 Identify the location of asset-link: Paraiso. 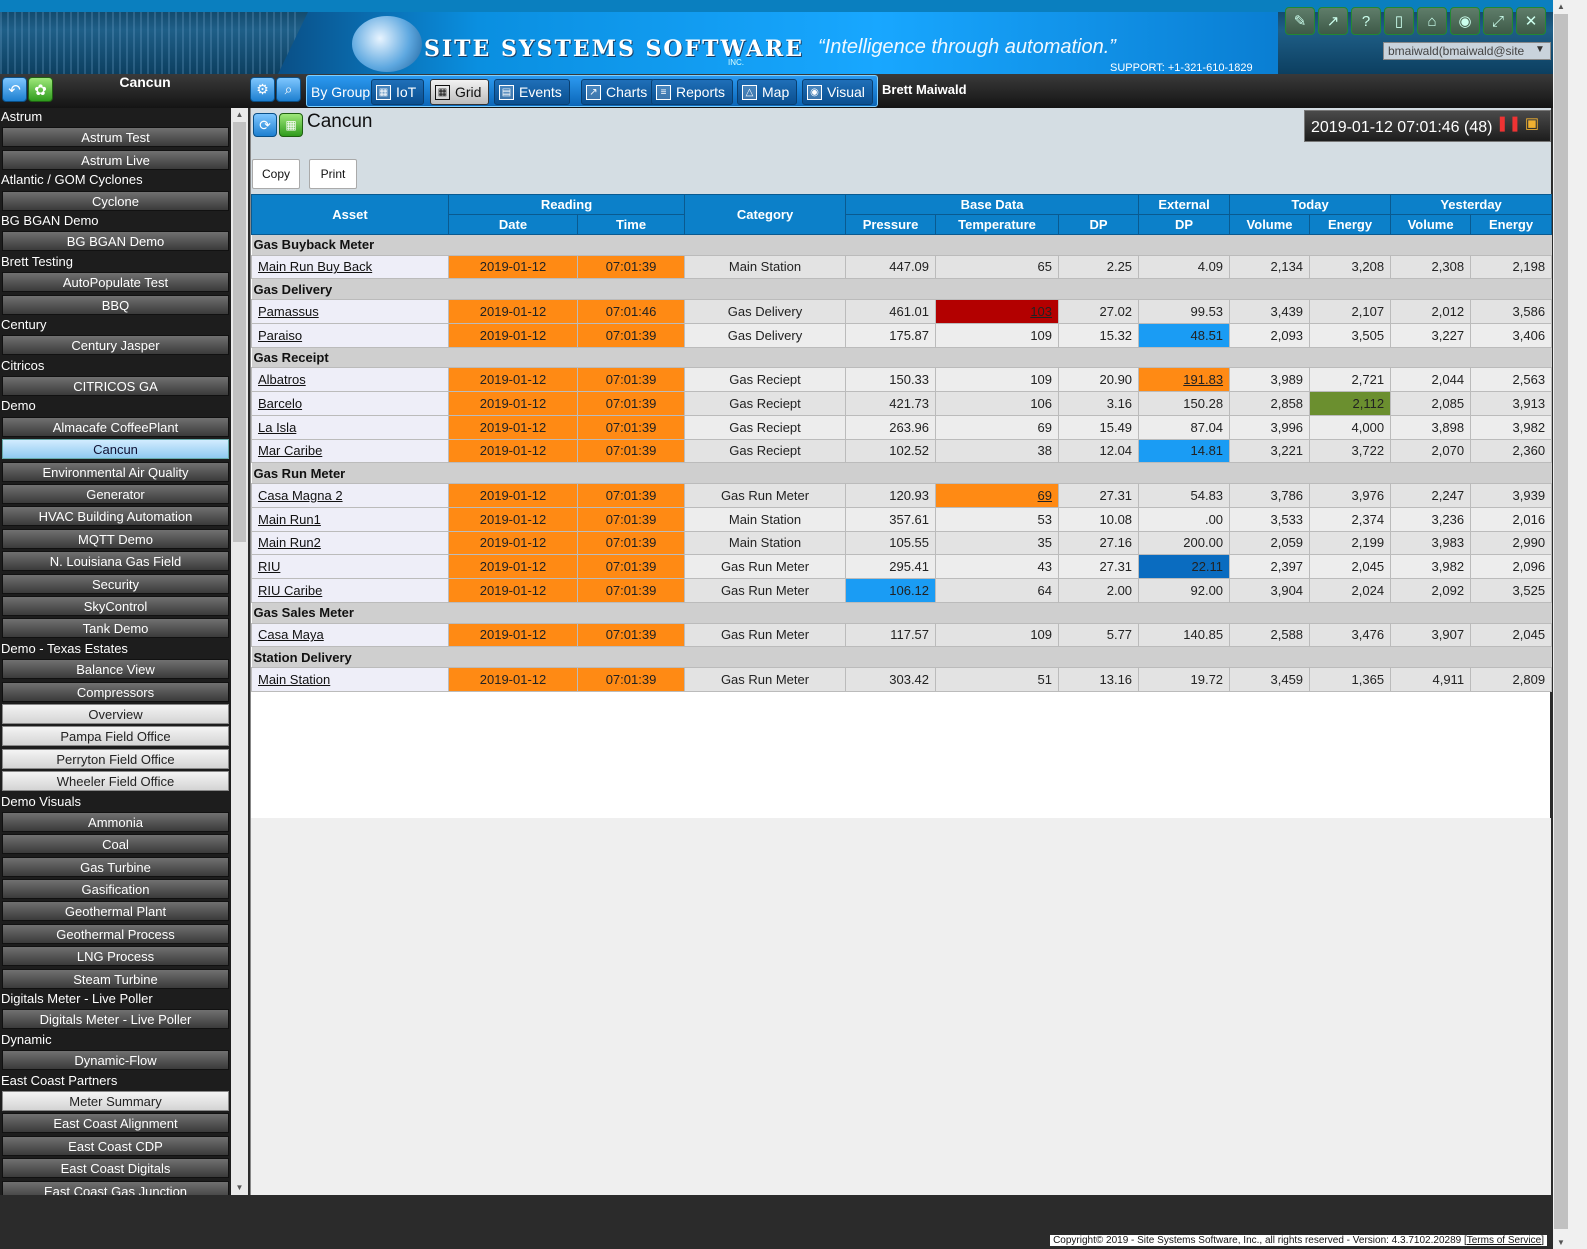
(280, 335).